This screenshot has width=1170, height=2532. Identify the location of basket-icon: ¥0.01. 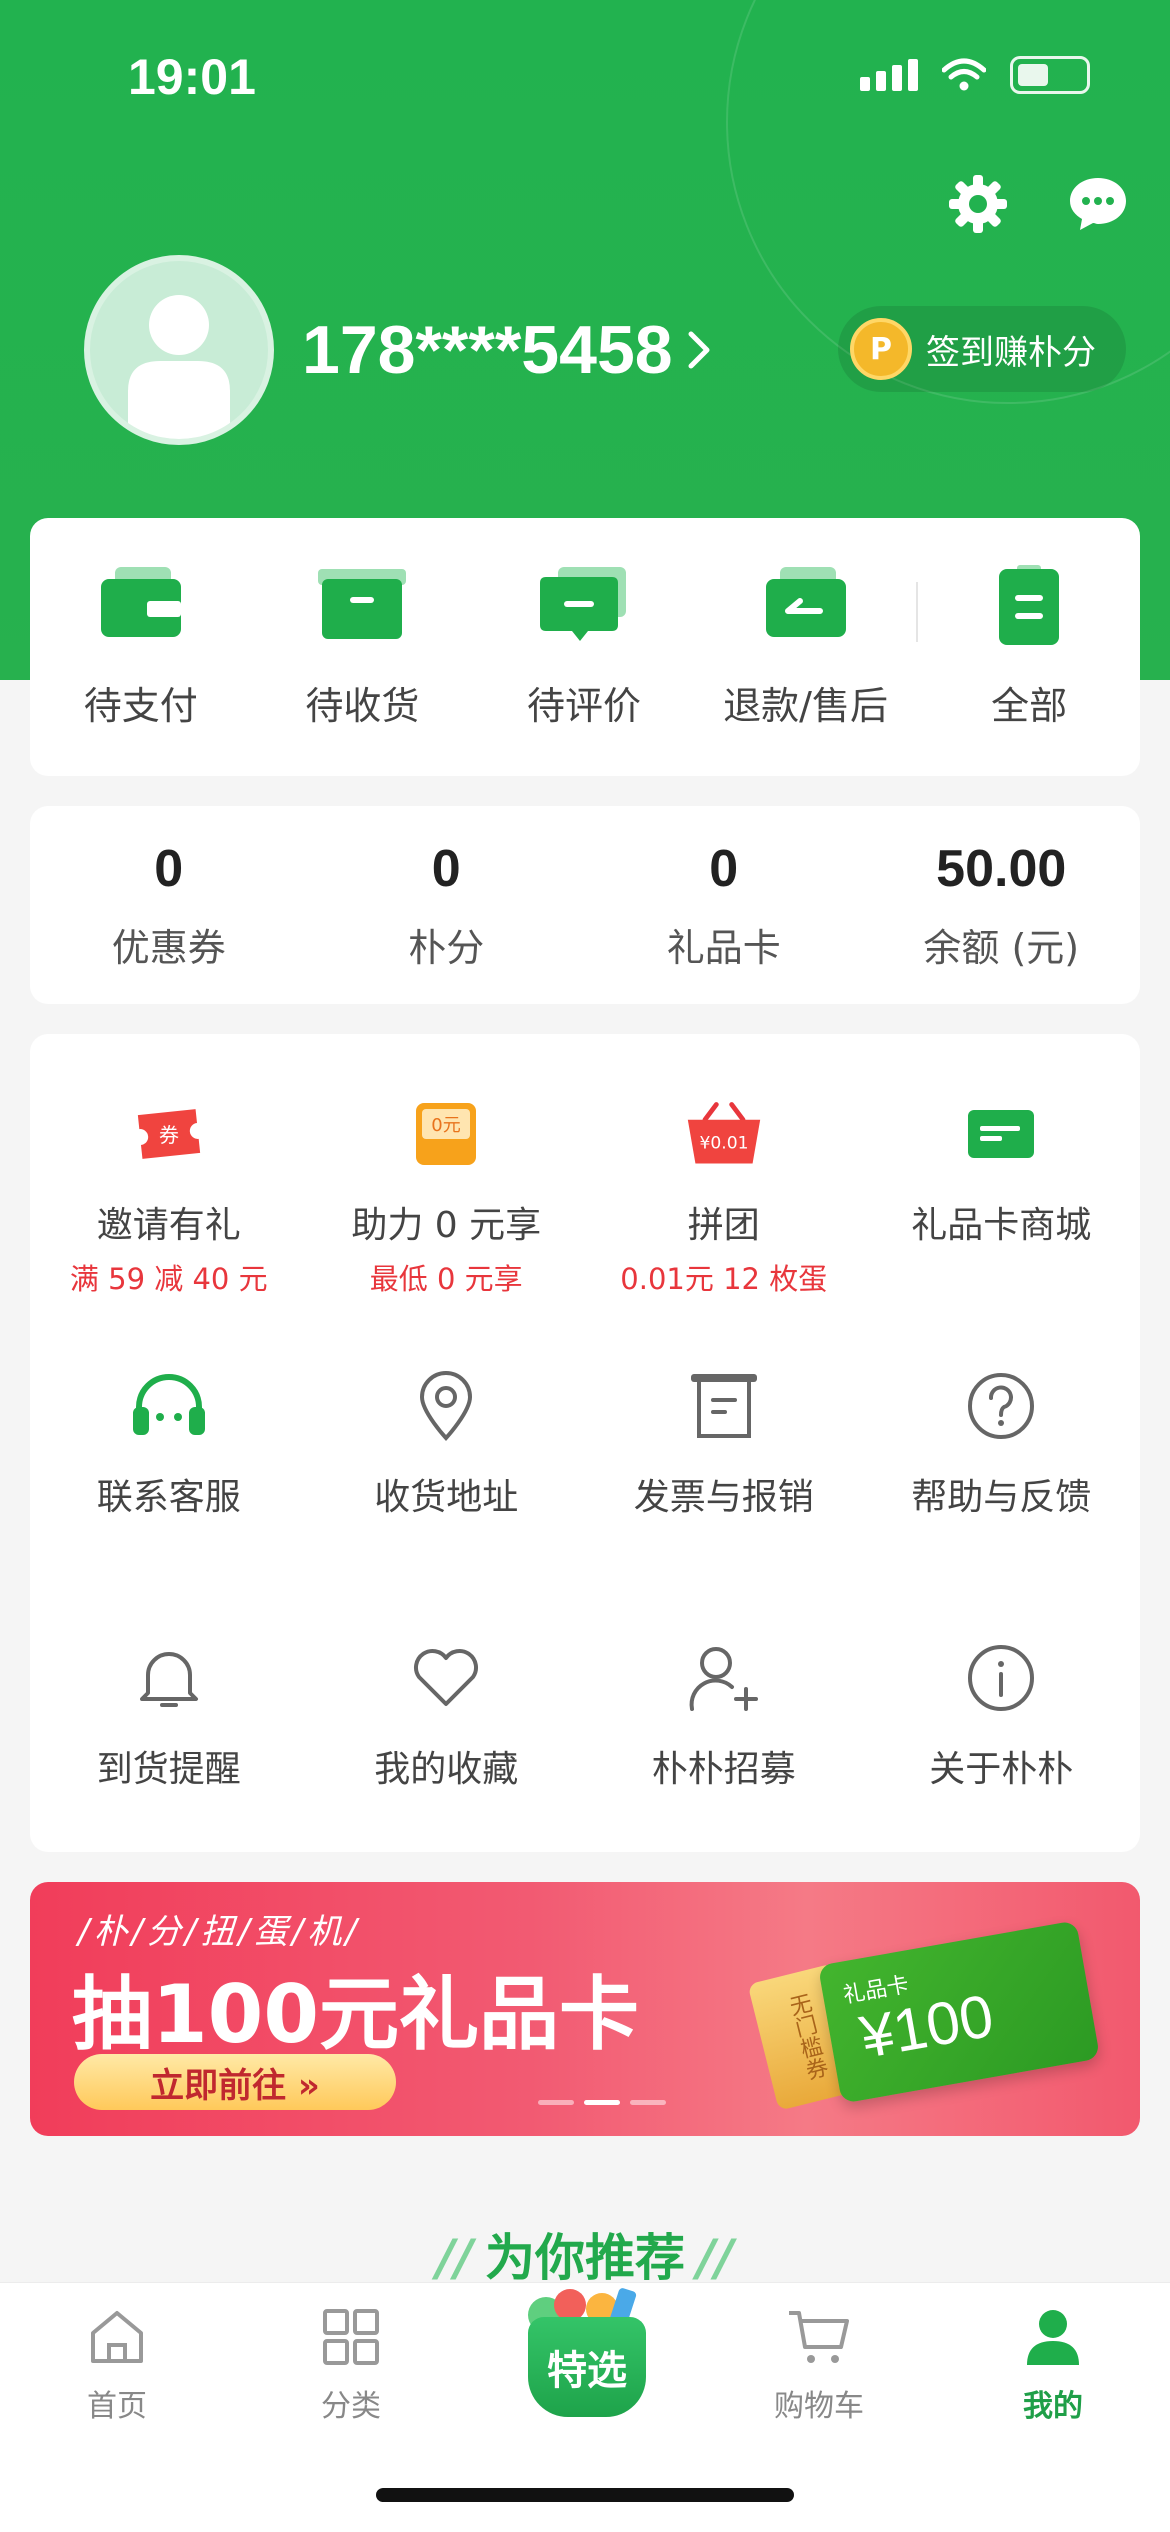
(724, 1134).